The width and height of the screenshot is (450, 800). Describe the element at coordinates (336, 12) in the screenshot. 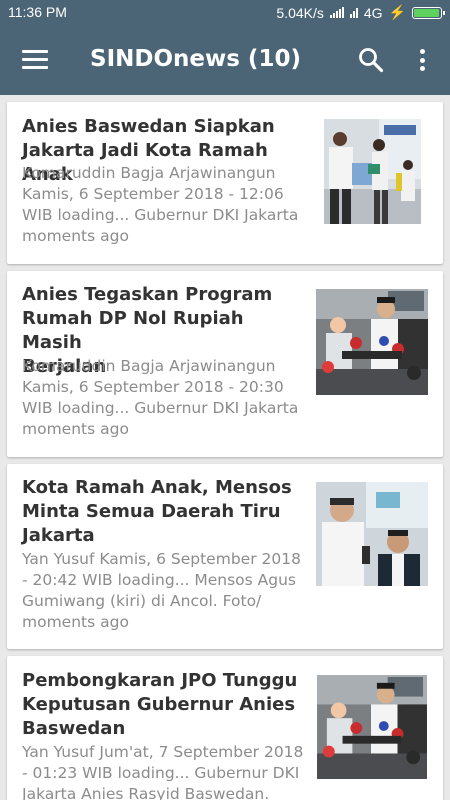

I see `signal-strength-icon` at that location.